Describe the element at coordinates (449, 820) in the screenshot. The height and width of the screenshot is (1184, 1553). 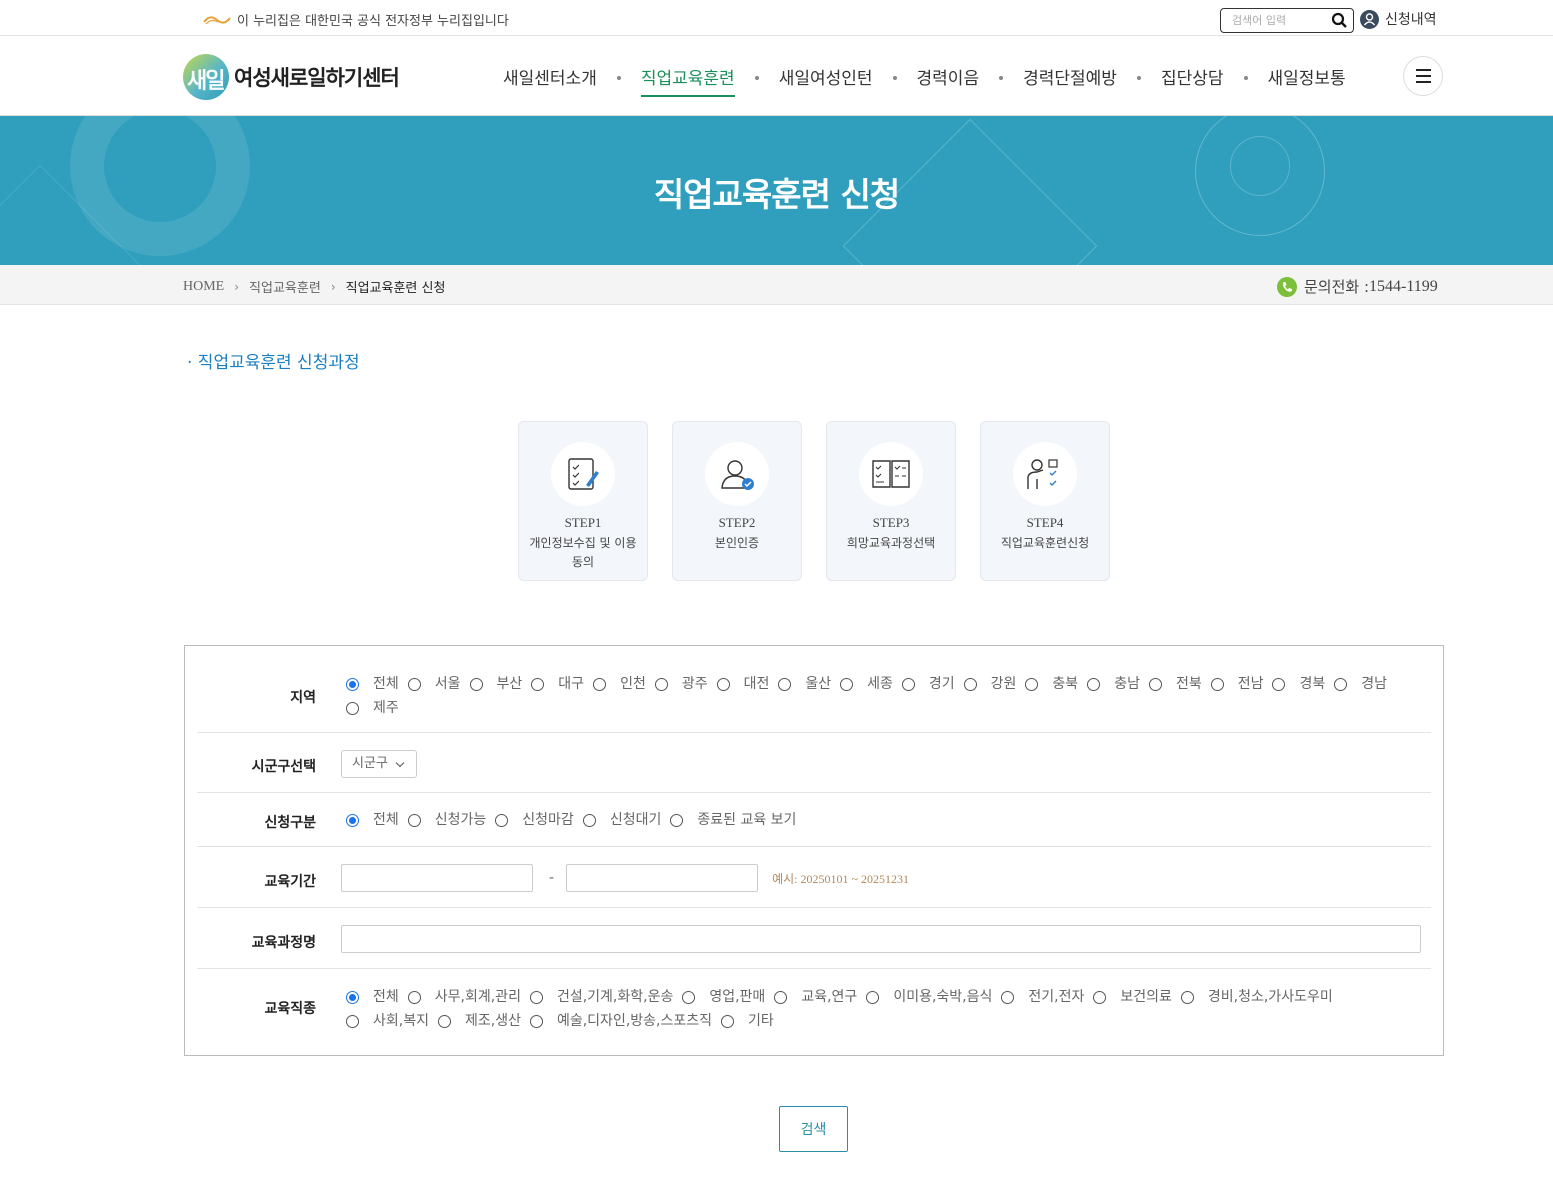
I see `status-option: 신청가능` at that location.